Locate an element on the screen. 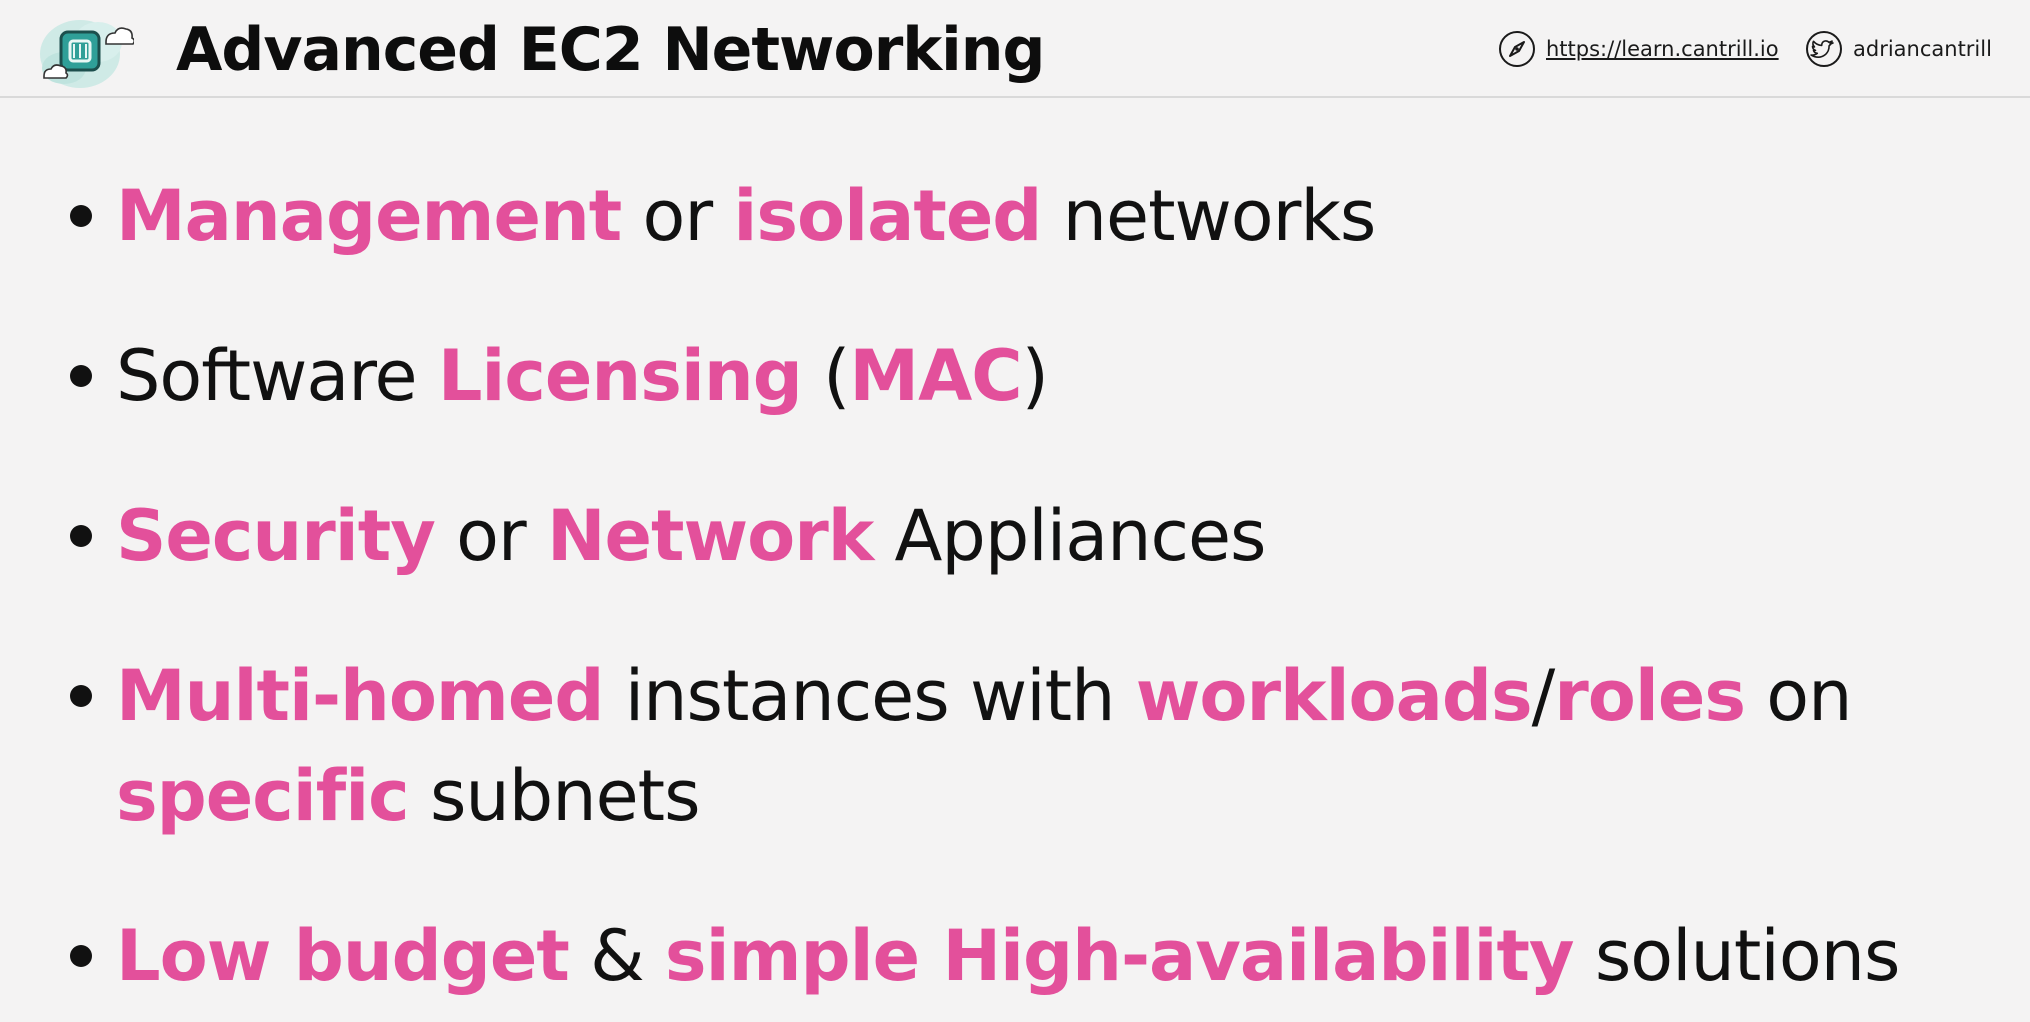  page-title: Advanced EC2 Networking is located at coordinates (610, 50).